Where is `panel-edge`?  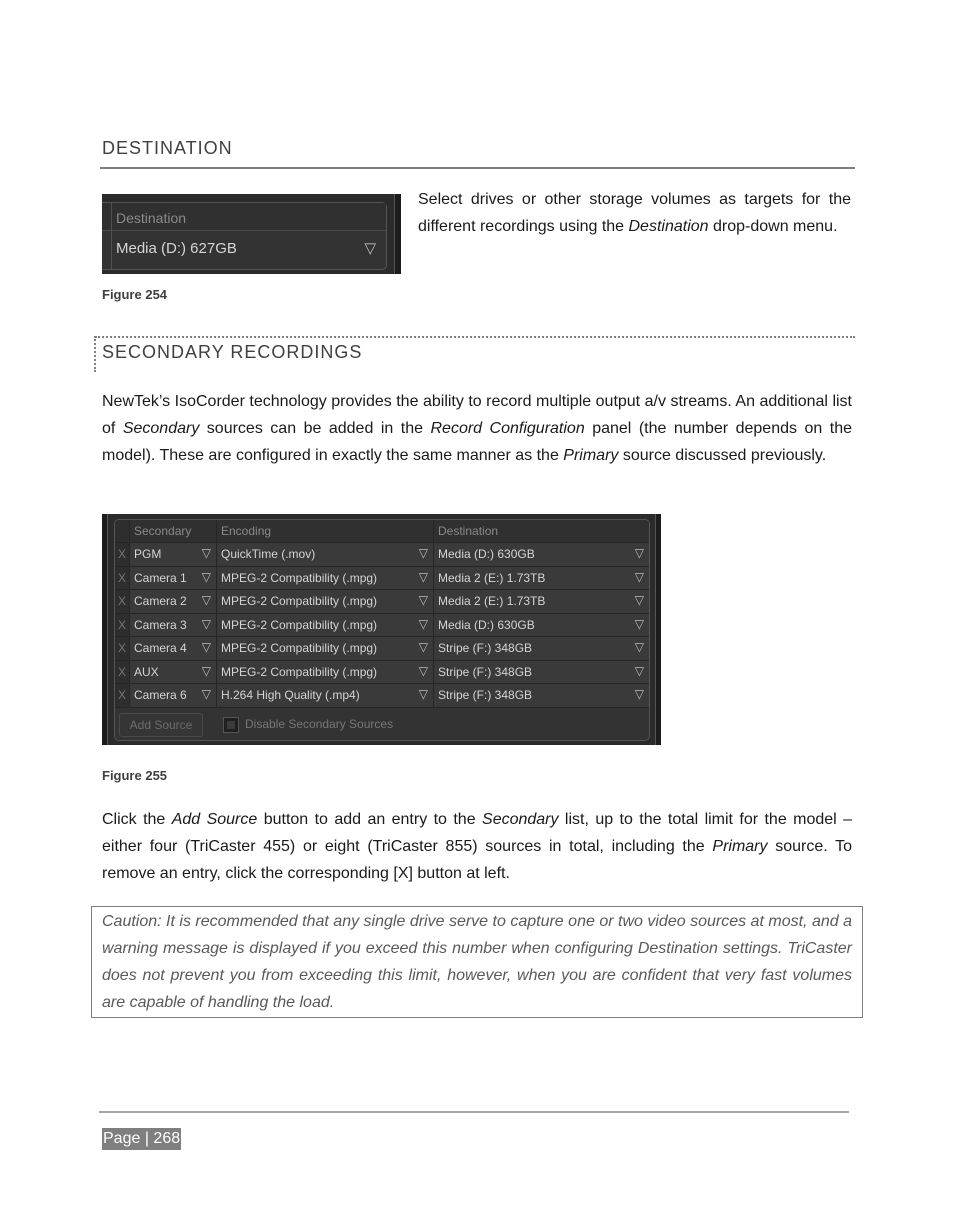
panel-edge is located at coordinates (397, 234).